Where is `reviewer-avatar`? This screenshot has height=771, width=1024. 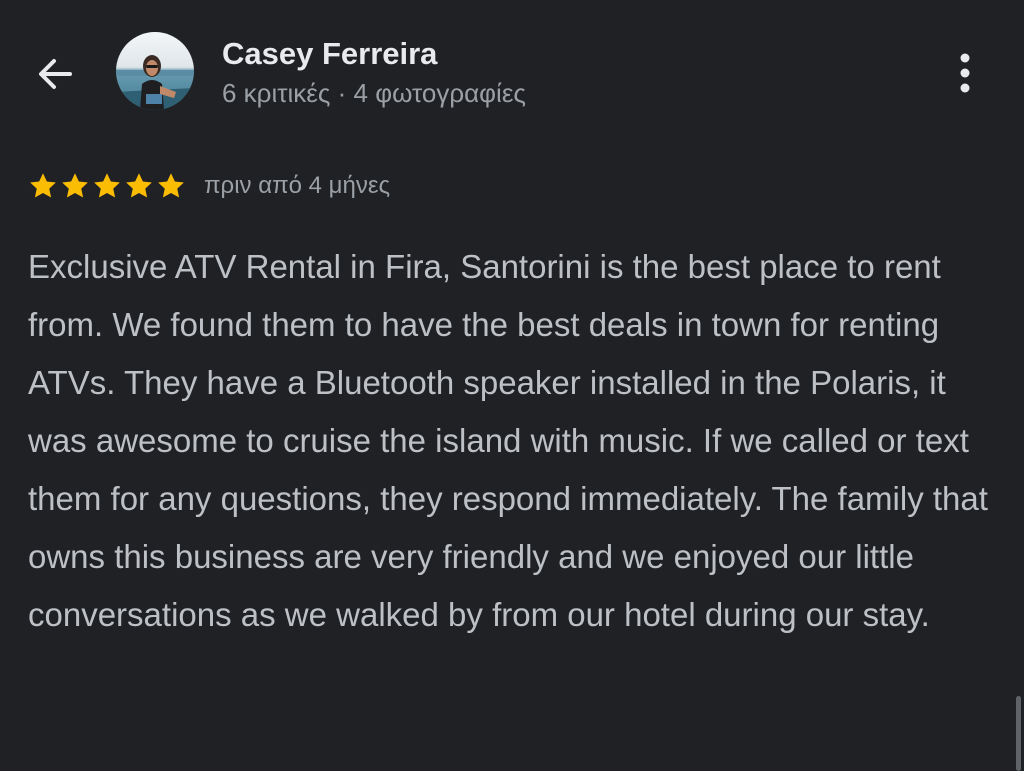
reviewer-avatar is located at coordinates (155, 71).